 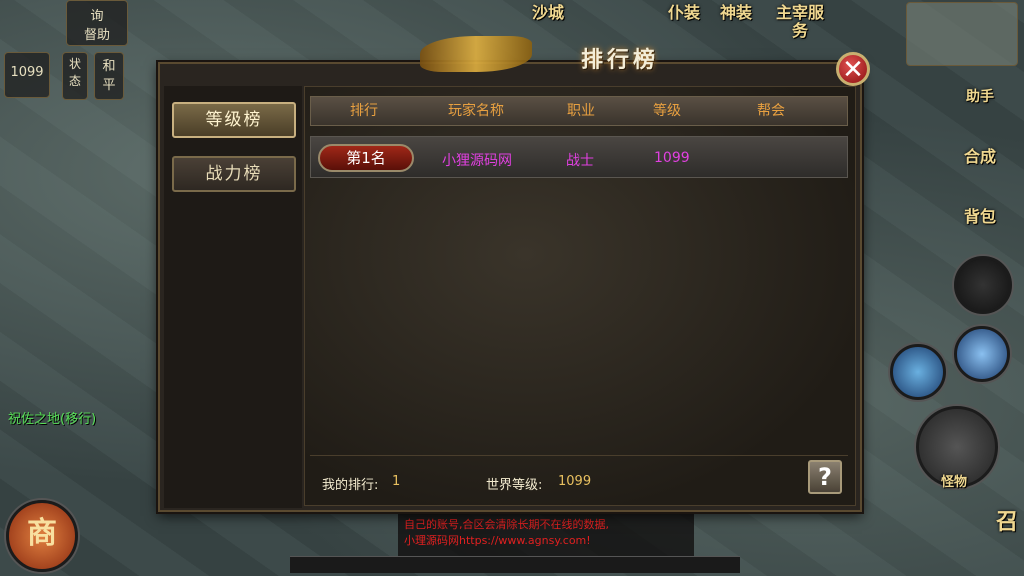 I want to click on player-class-cell: 战士, so click(x=580, y=161).